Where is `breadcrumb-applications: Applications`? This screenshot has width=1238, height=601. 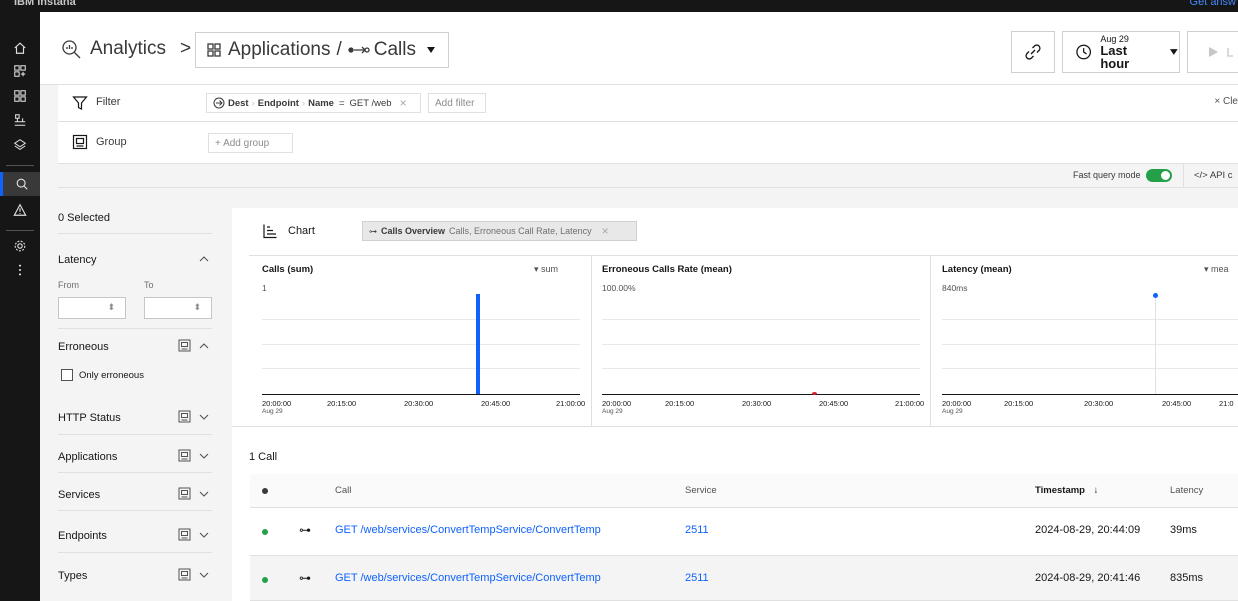
breadcrumb-applications: Applications is located at coordinates (279, 49).